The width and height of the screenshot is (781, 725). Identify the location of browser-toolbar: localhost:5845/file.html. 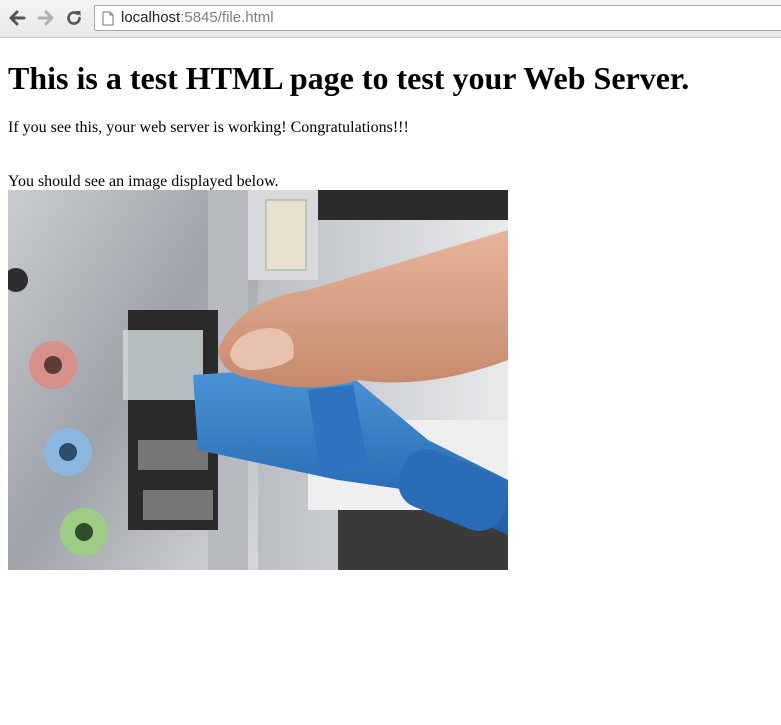
(390, 19).